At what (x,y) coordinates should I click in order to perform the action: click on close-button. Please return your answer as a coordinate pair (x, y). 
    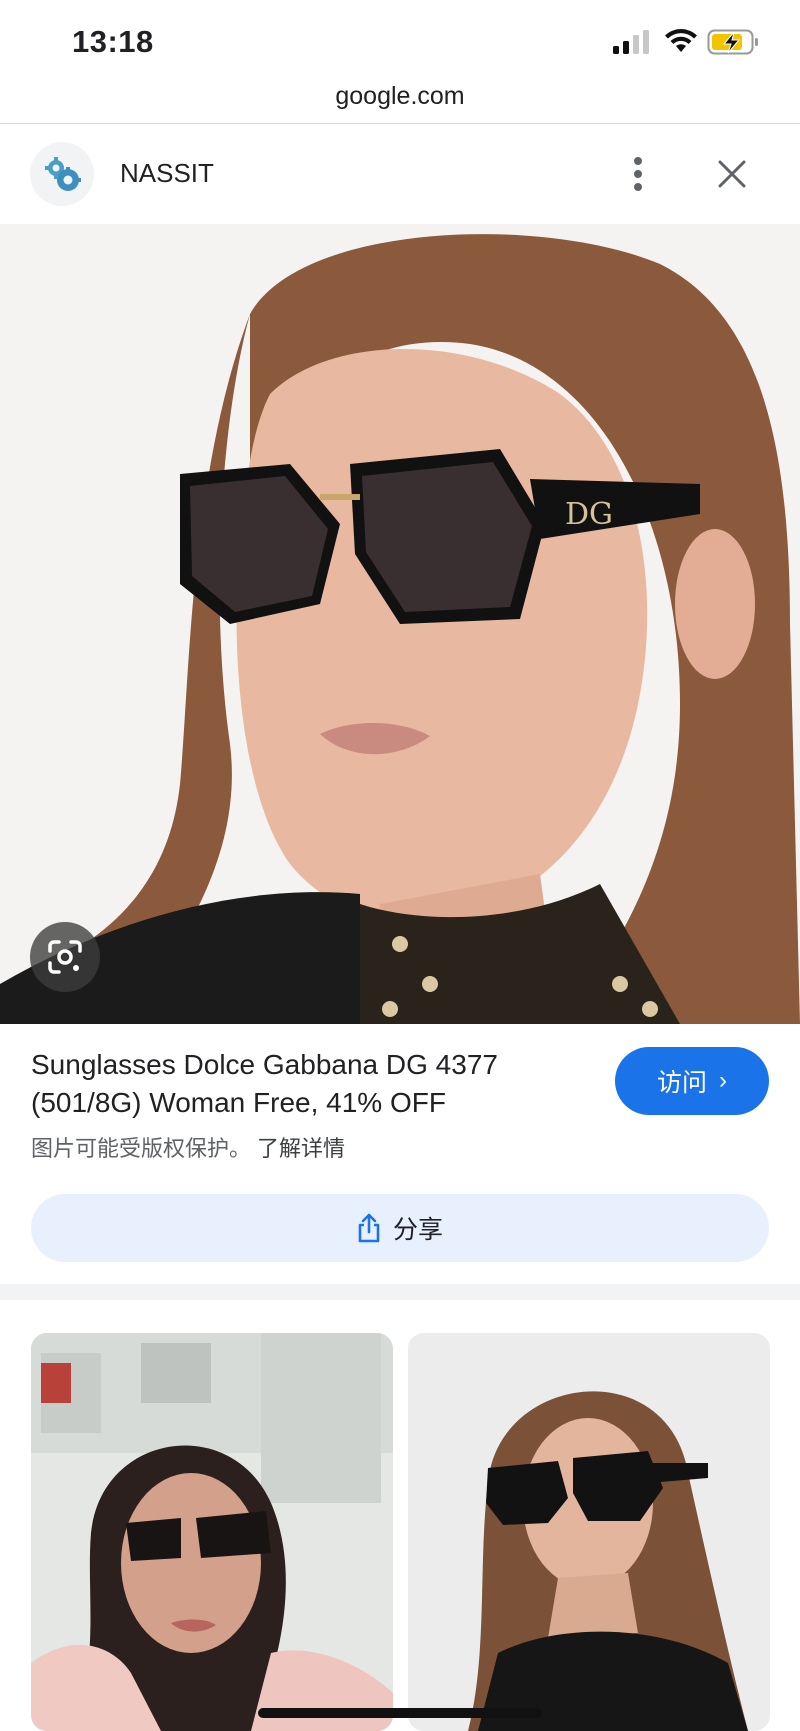
    Looking at the image, I should click on (732, 174).